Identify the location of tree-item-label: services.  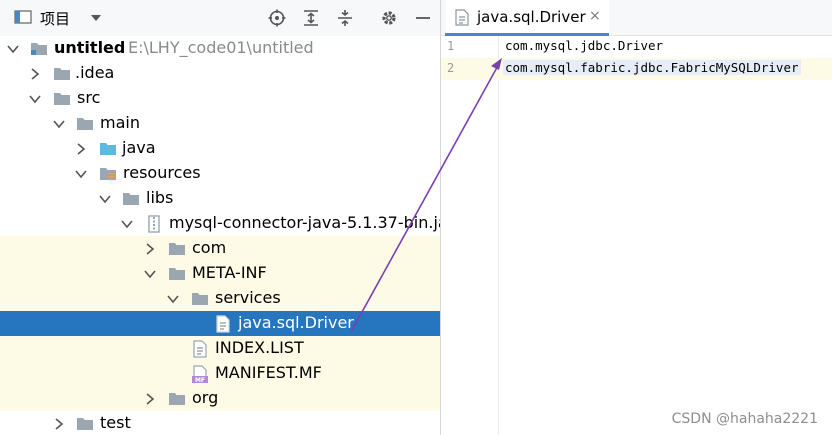
(248, 297).